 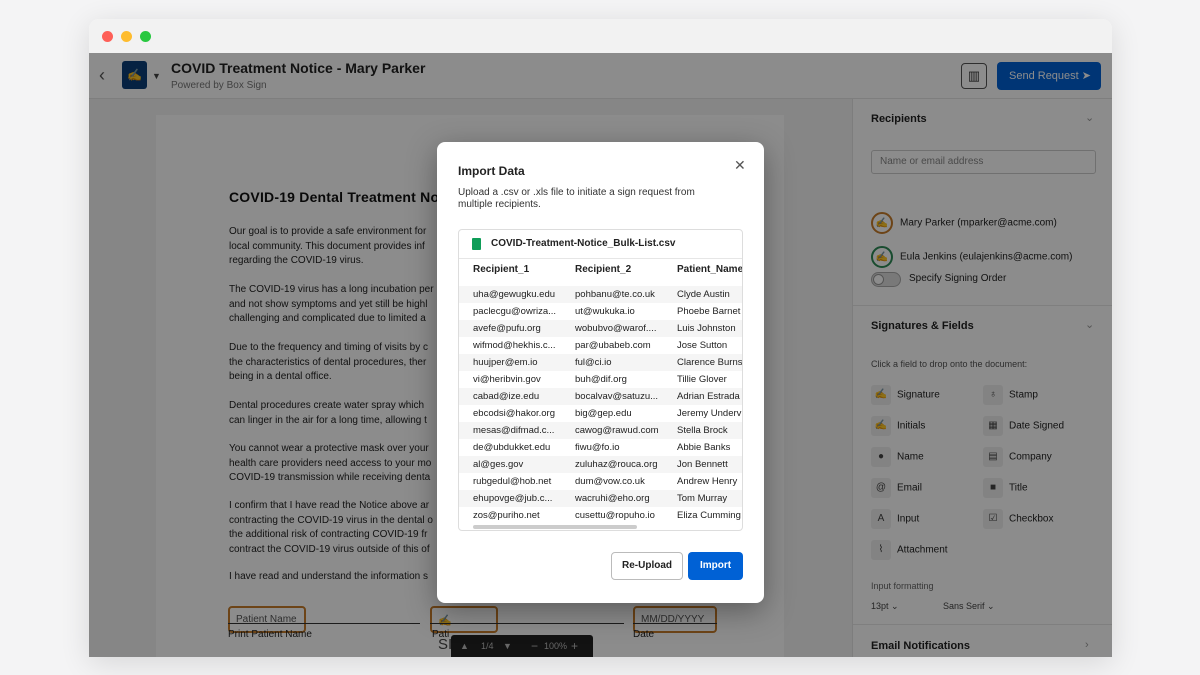 I want to click on table-cell: buh@dif.org, so click(x=601, y=379).